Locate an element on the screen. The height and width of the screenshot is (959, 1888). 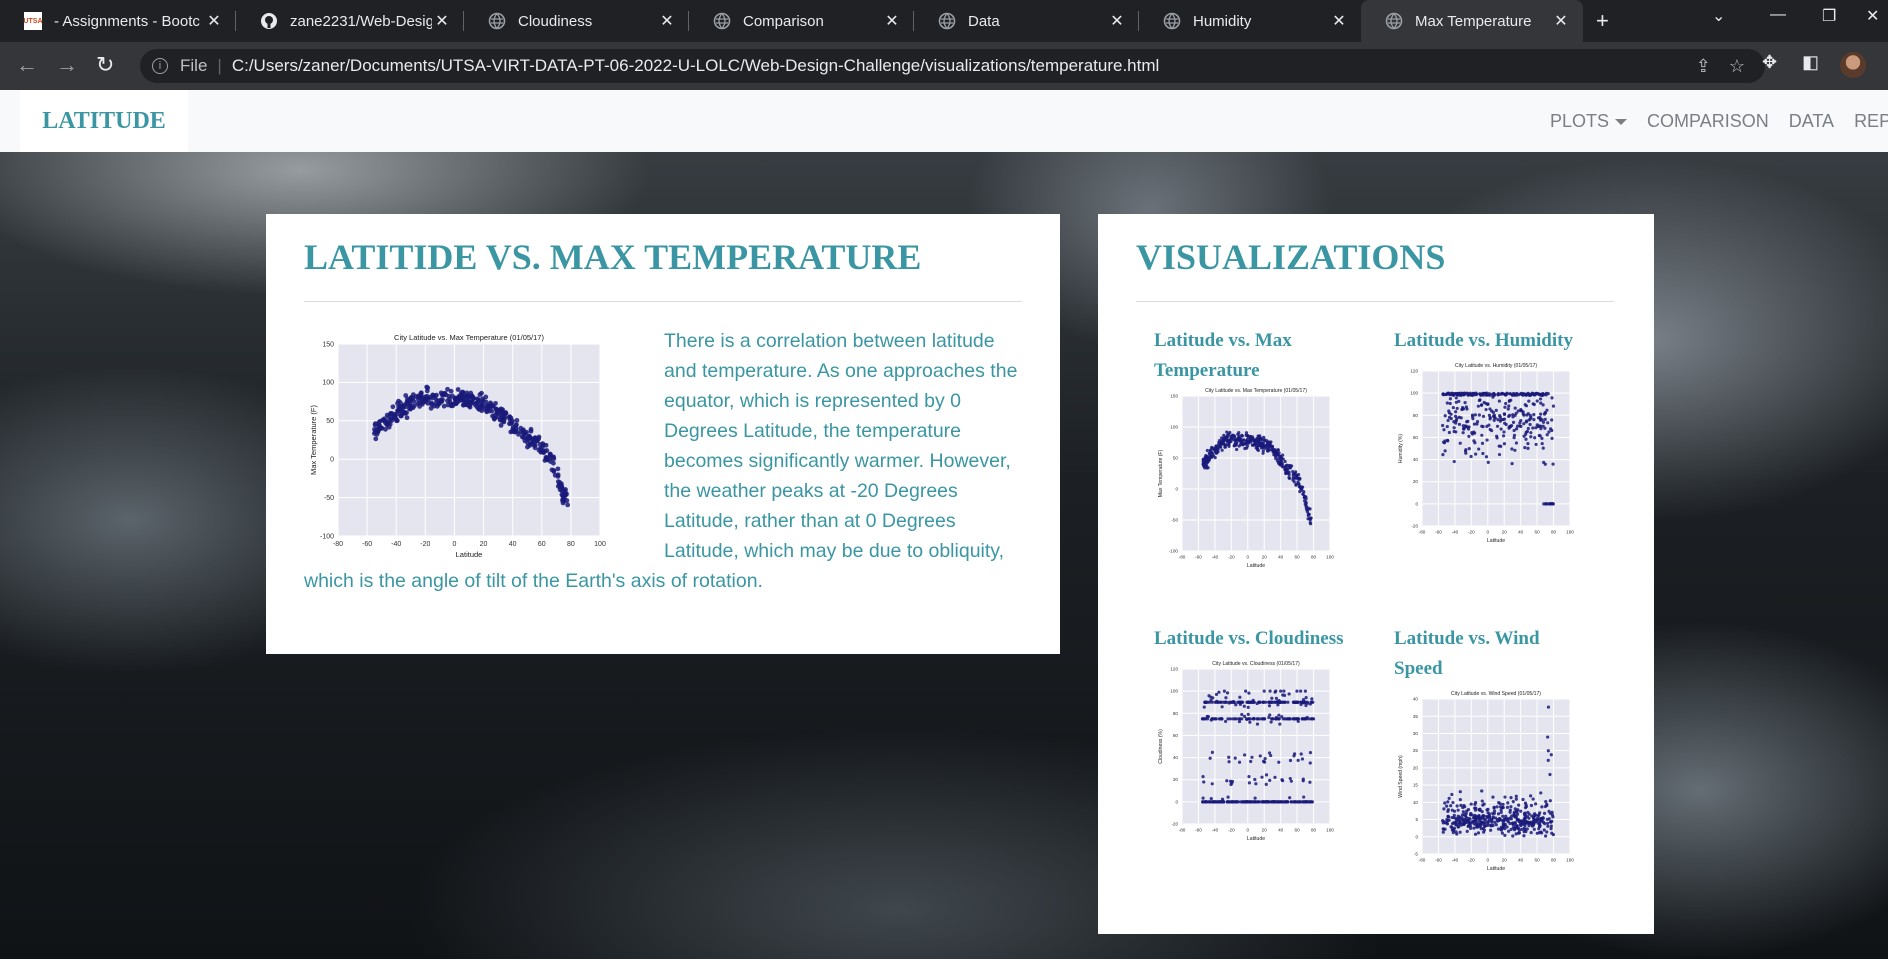
y-axis-label: Max Temperature (F) is located at coordinates (1161, 473).